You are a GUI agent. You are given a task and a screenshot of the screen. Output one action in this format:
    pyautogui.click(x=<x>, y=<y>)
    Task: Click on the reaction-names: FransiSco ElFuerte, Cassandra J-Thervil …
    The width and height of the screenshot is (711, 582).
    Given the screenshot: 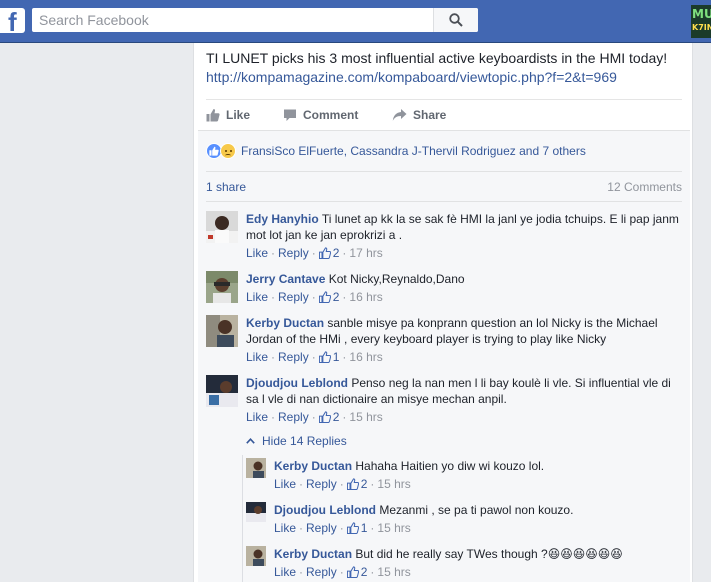 What is the action you would take?
    pyautogui.click(x=413, y=151)
    